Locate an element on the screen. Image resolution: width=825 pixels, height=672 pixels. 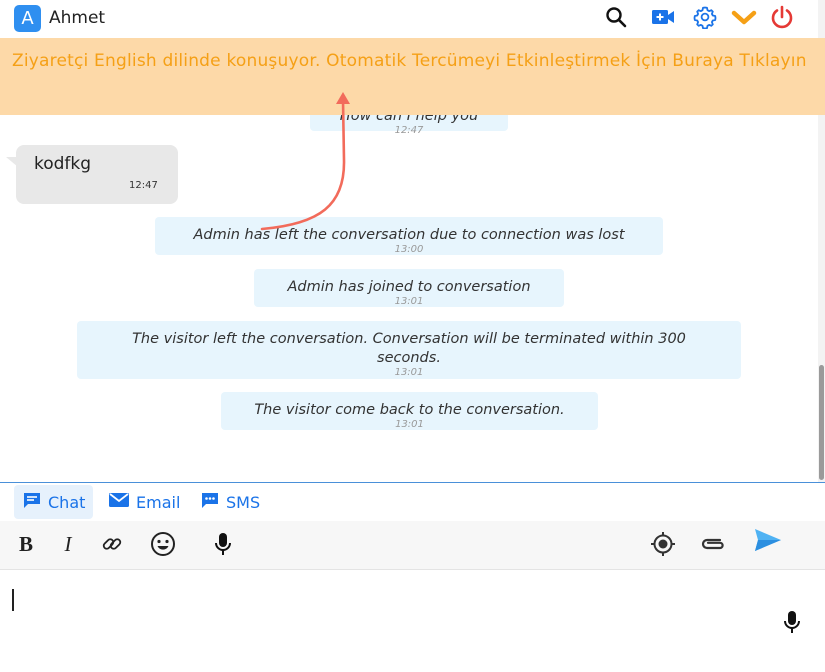
email-icon is located at coordinates (119, 502).